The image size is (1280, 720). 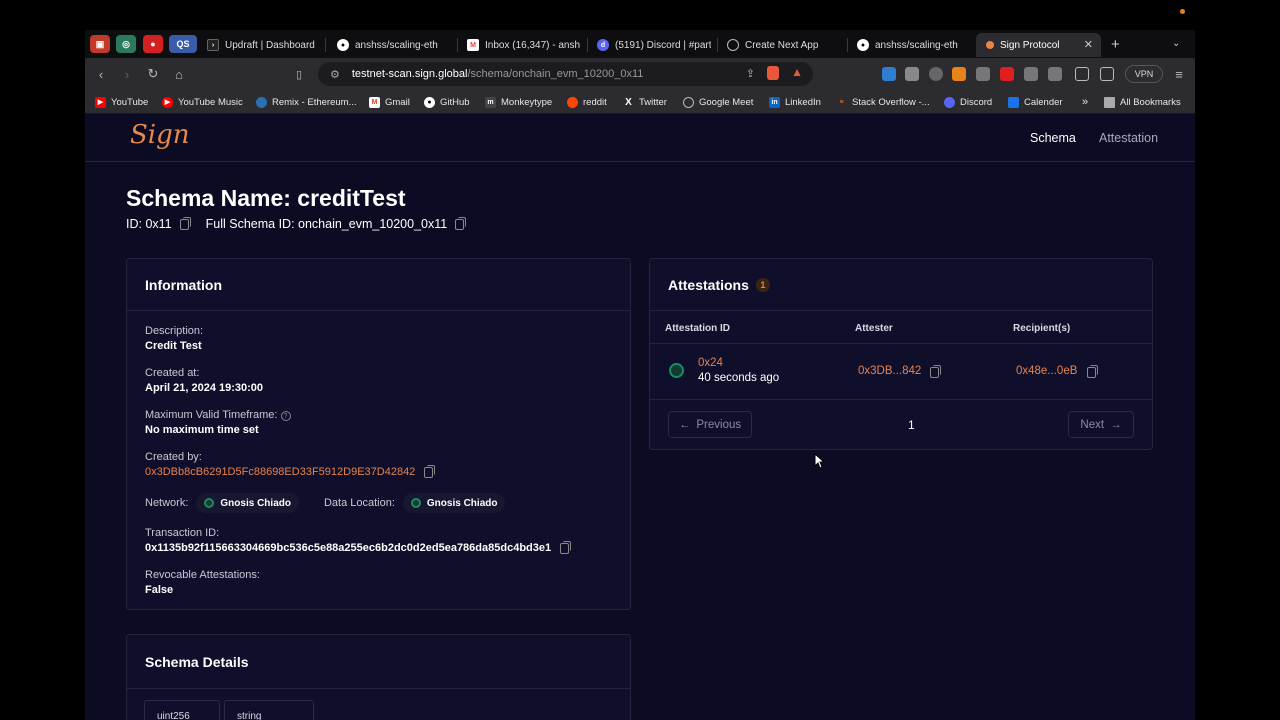 What do you see at coordinates (1176, 43) in the screenshot?
I see `tab-list-chevron-icon: ⌄` at bounding box center [1176, 43].